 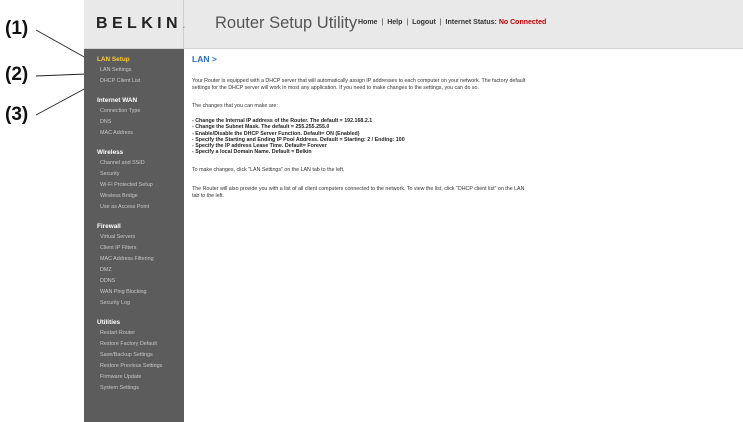 What do you see at coordinates (134, 59) in the screenshot?
I see `sidebar-section-lan-setup: LAN Setup` at bounding box center [134, 59].